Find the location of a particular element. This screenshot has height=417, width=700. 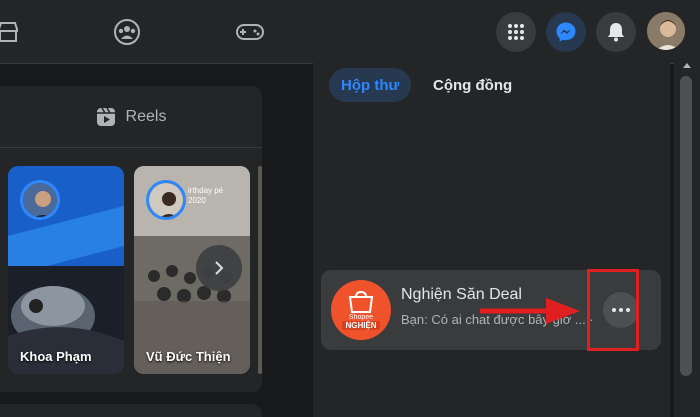

notifications-button is located at coordinates (616, 32).